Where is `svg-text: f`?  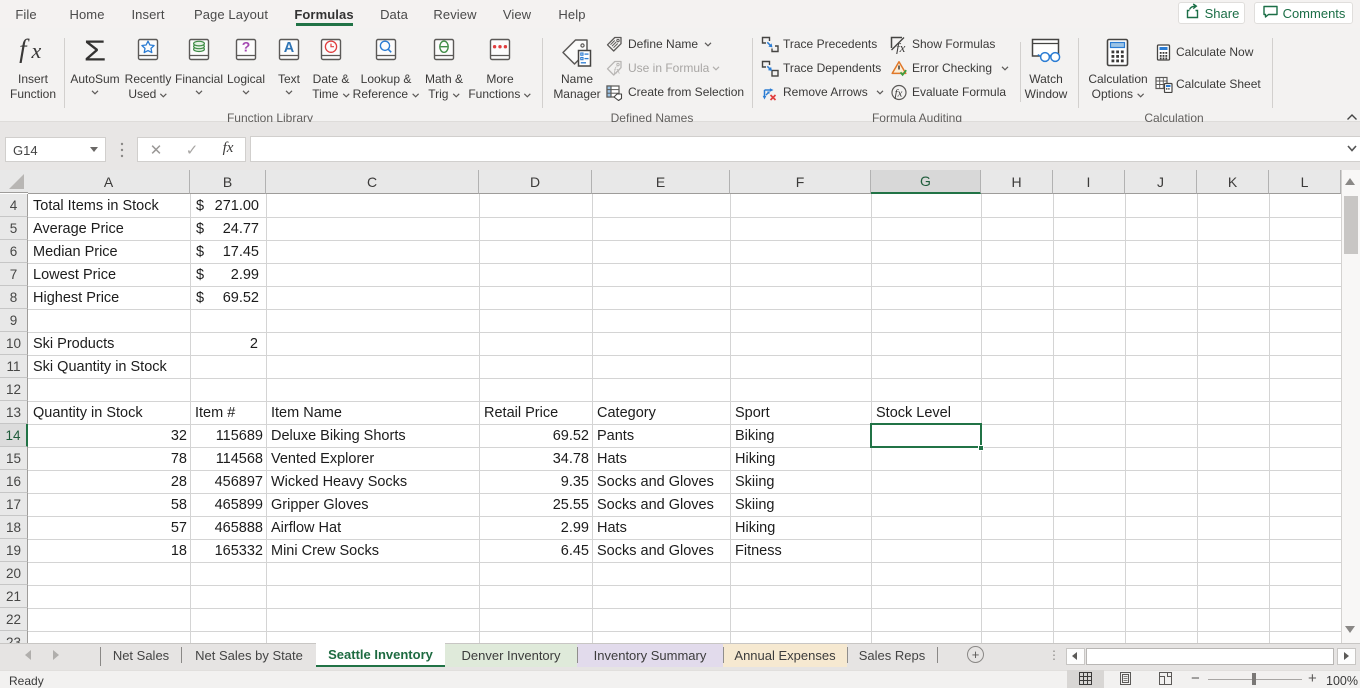 svg-text: f is located at coordinates (24, 50).